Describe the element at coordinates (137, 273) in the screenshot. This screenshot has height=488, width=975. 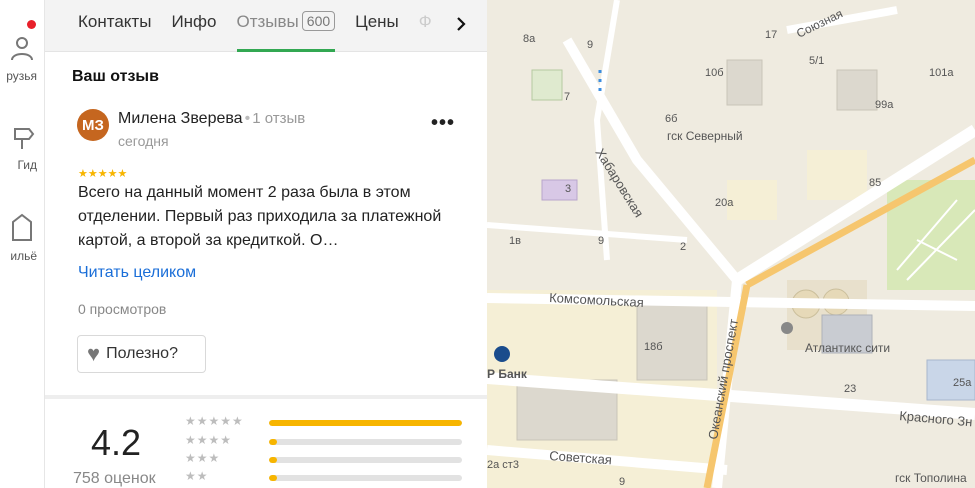
I see `read-more-link: Читать целиком` at that location.